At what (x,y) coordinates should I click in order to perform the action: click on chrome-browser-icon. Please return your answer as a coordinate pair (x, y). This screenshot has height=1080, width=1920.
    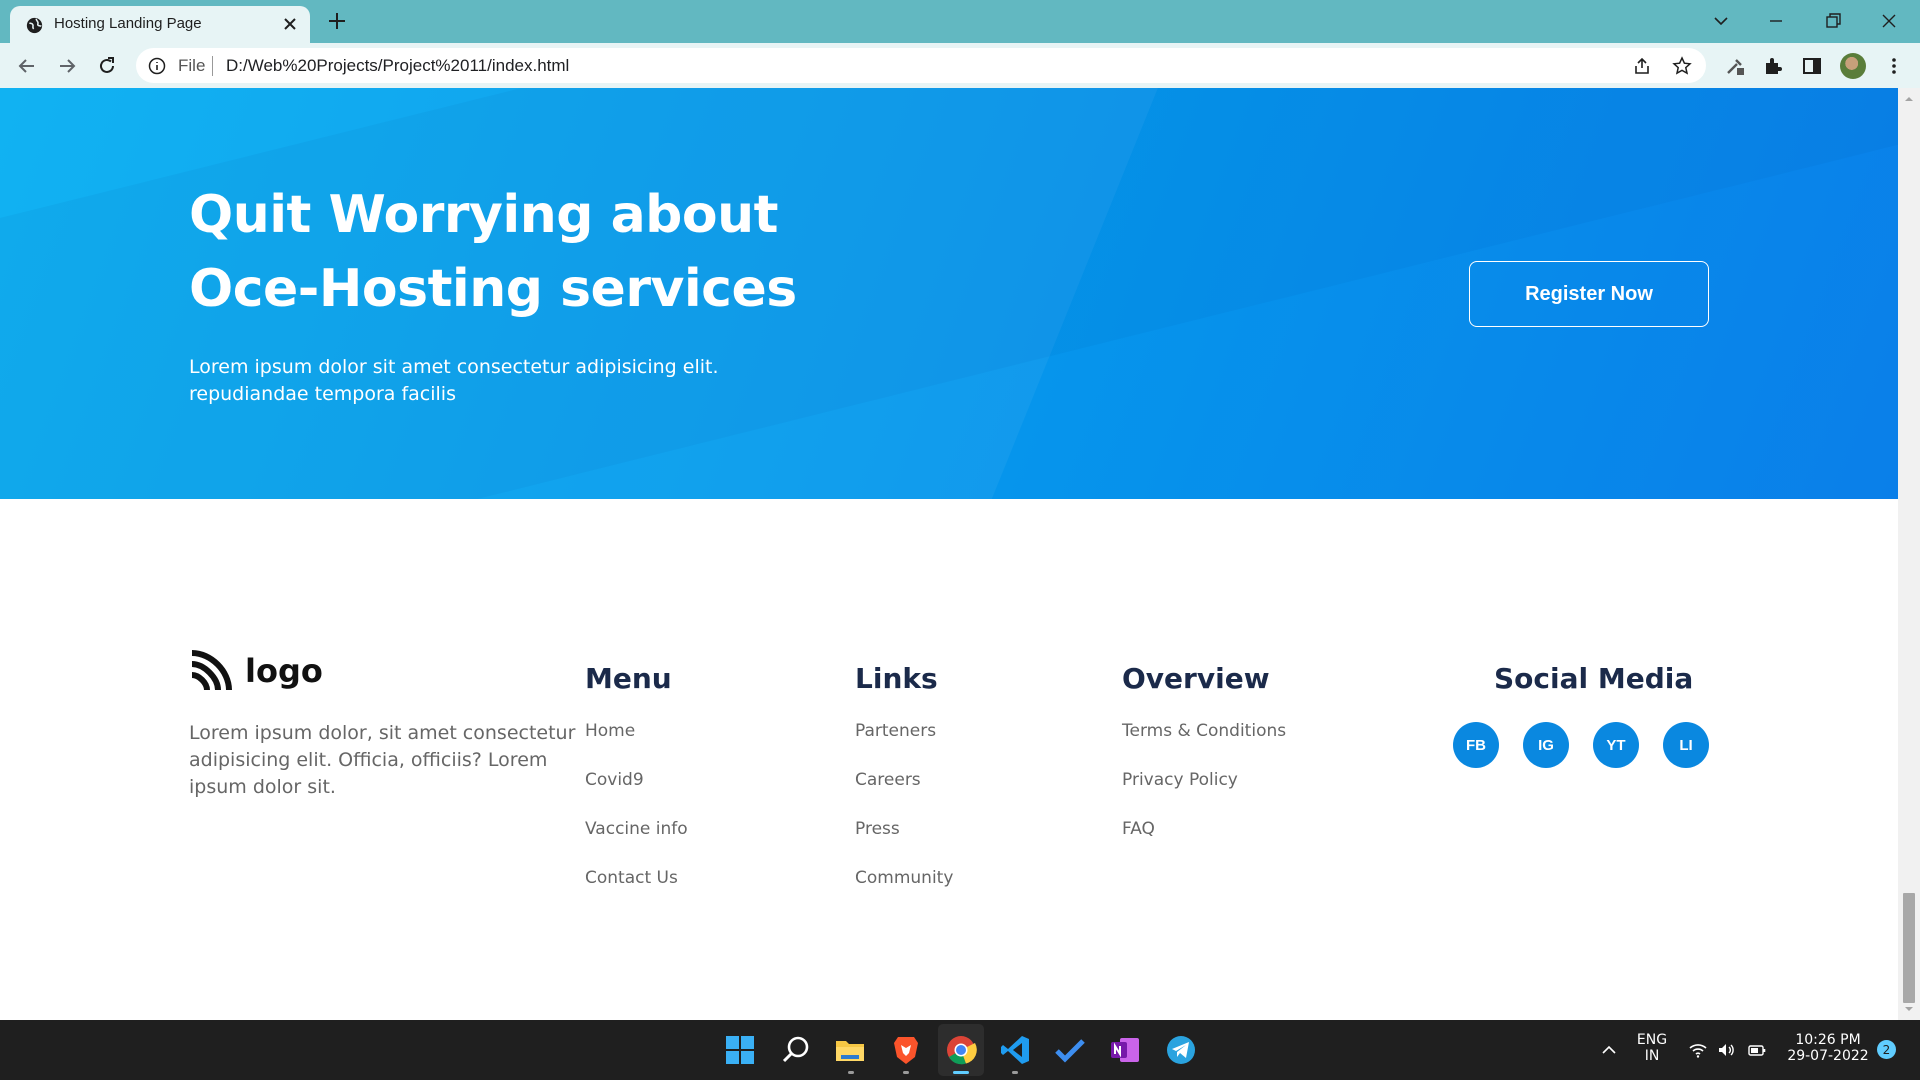
    Looking at the image, I should click on (961, 1050).